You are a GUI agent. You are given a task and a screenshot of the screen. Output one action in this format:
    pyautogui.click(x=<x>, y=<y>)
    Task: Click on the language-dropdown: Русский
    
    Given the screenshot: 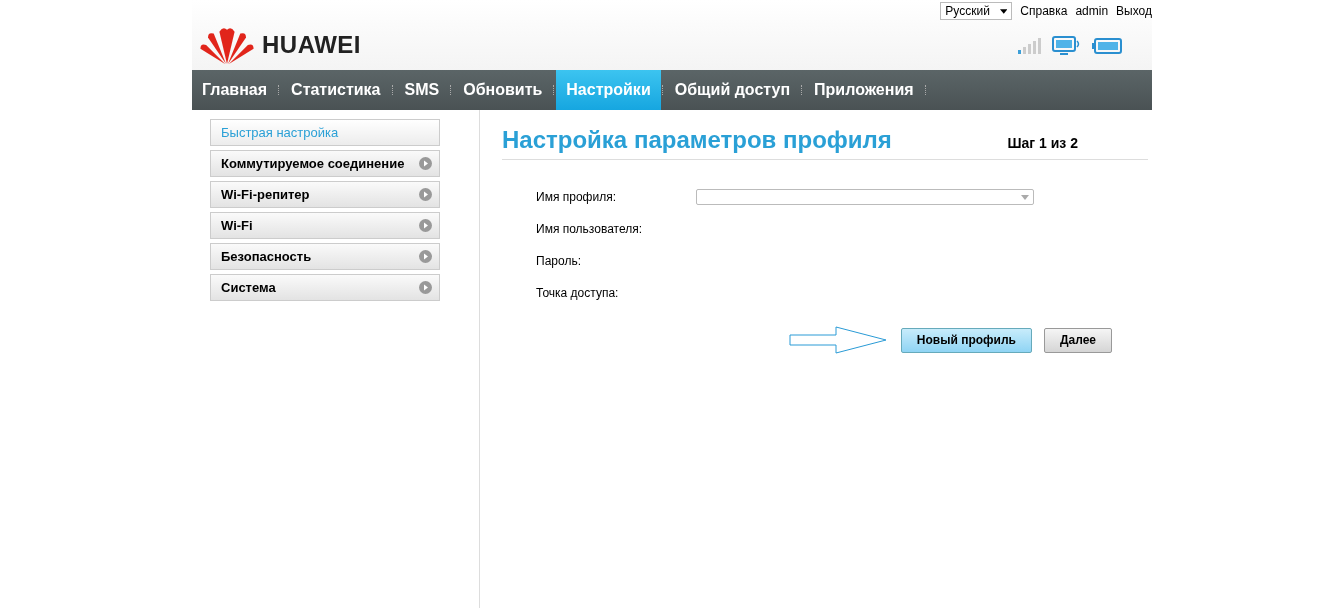 What is the action you would take?
    pyautogui.click(x=976, y=11)
    